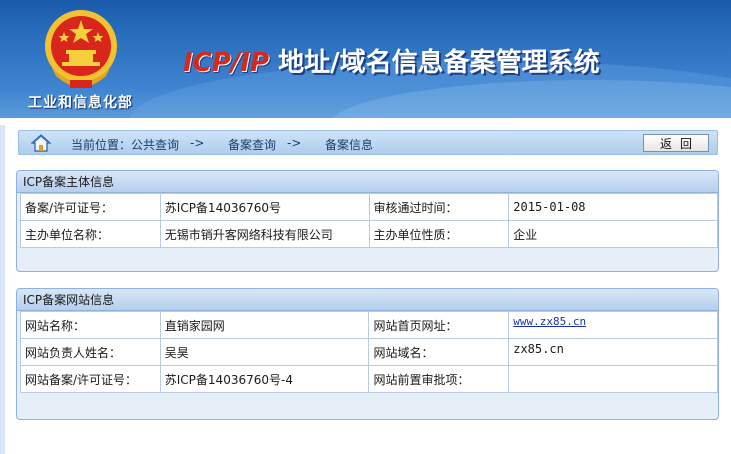 The height and width of the screenshot is (454, 731). I want to click on pre-approval-label: 网站前置审批项：, so click(439, 379).